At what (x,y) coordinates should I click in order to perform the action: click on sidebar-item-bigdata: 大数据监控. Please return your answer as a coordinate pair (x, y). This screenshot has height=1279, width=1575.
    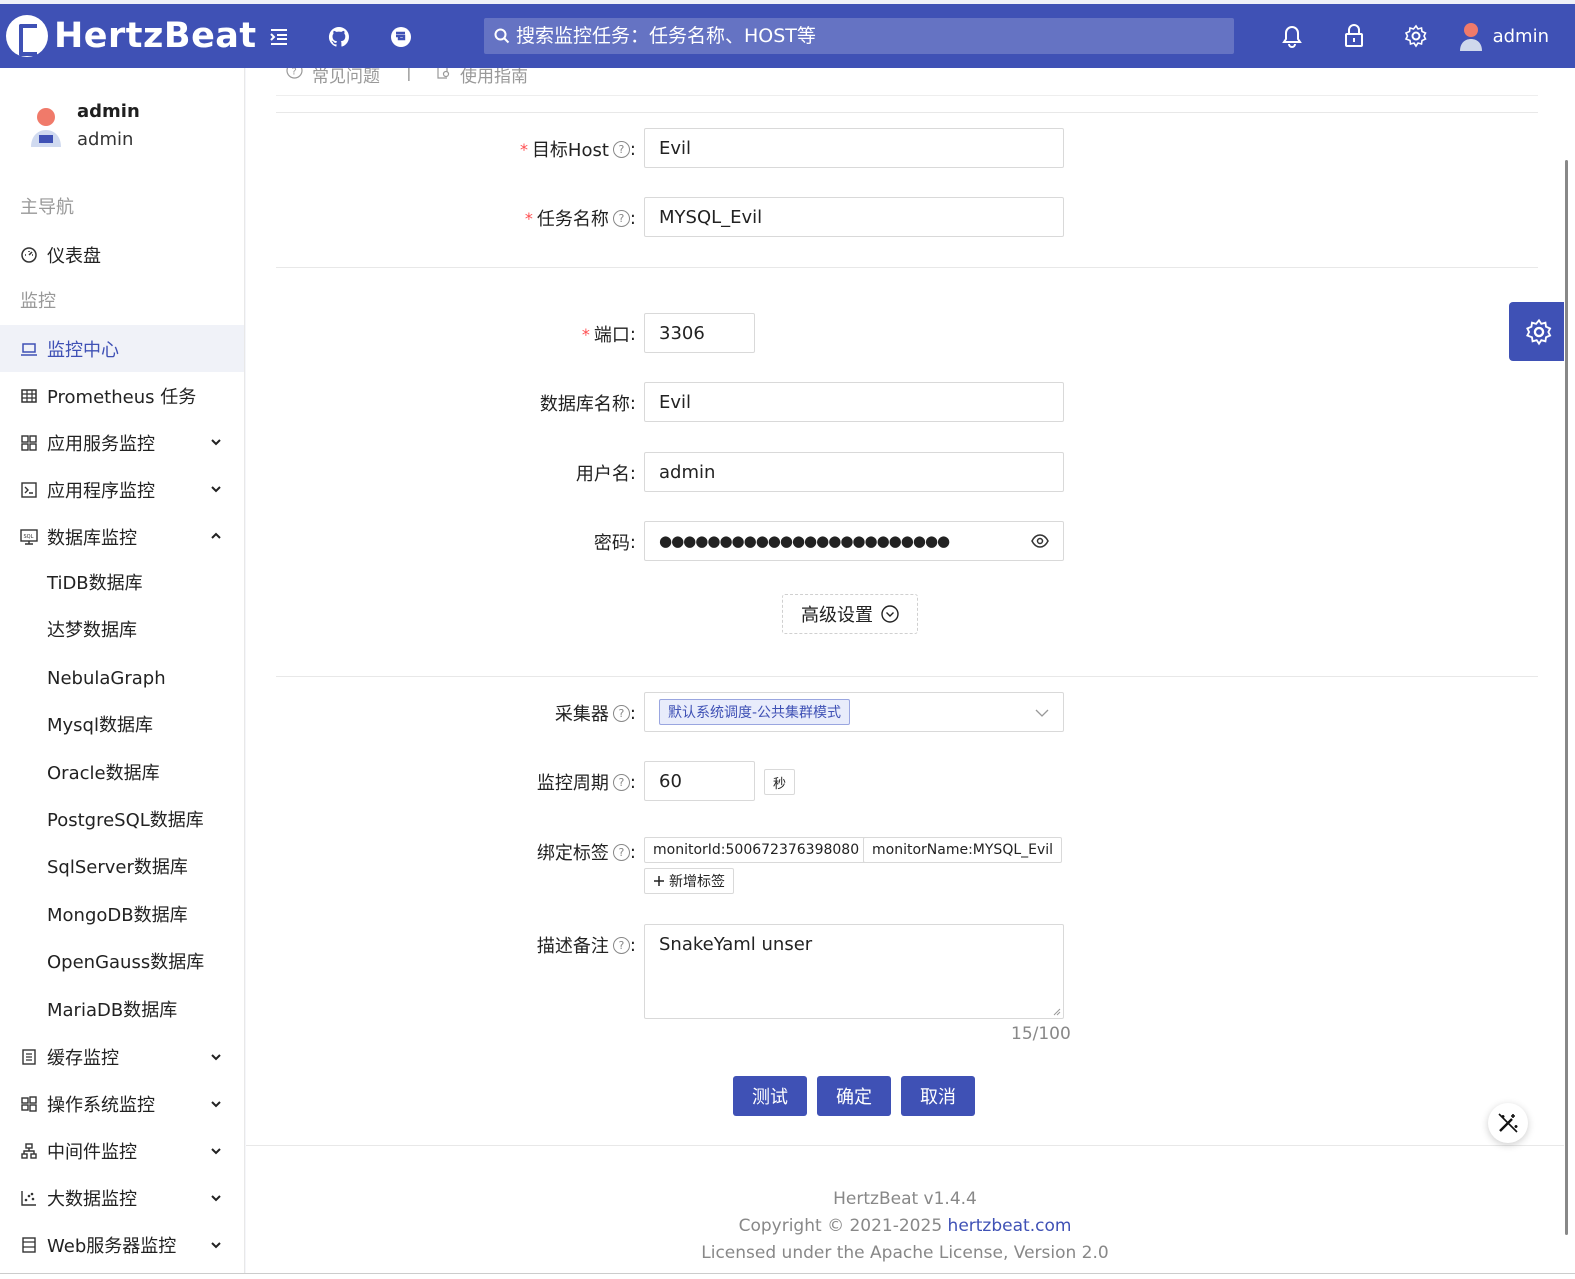
    Looking at the image, I should click on (122, 1198).